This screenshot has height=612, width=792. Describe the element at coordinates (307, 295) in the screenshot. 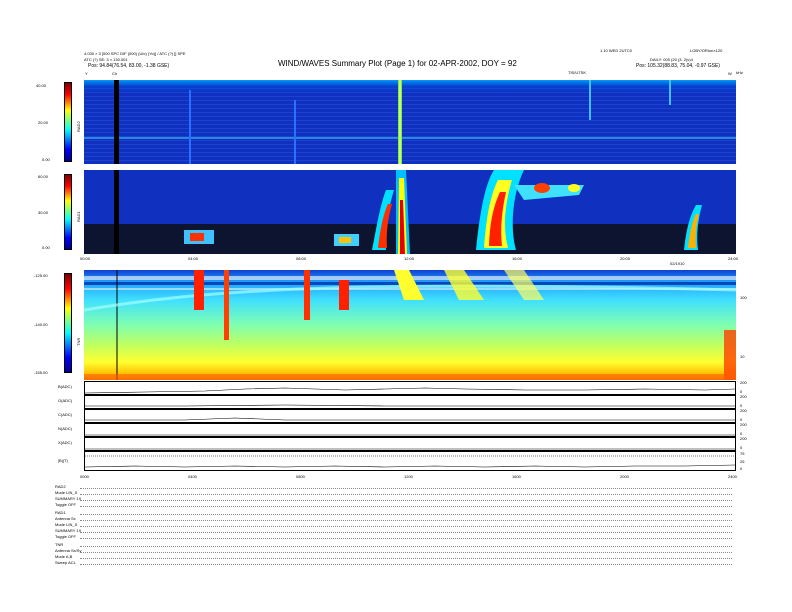

I see `tnr-burst-08h` at that location.